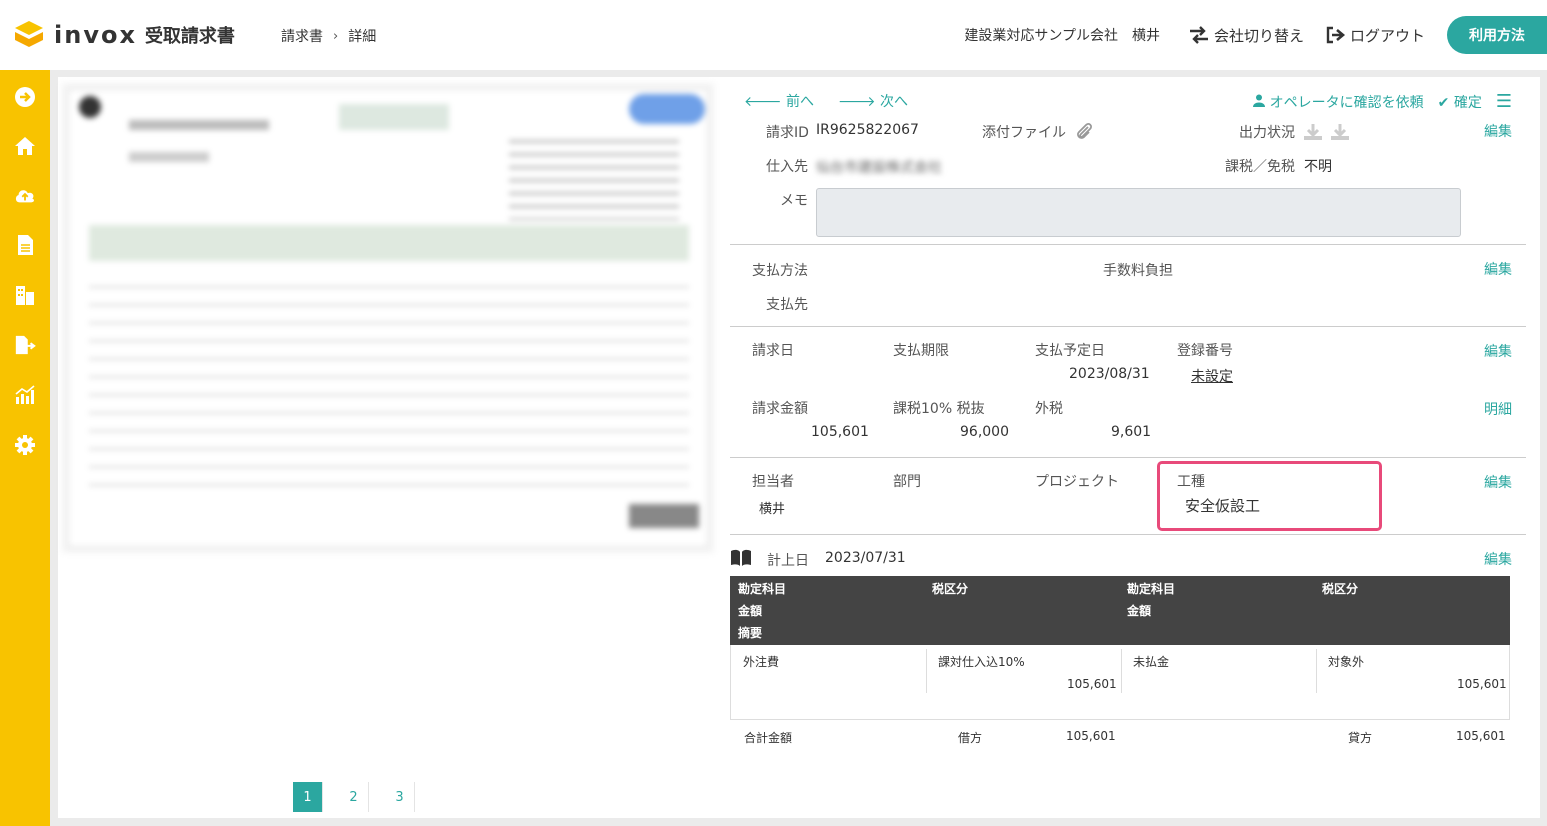 The width and height of the screenshot is (1547, 826). I want to click on logout-link: ログアウト, so click(1375, 35).